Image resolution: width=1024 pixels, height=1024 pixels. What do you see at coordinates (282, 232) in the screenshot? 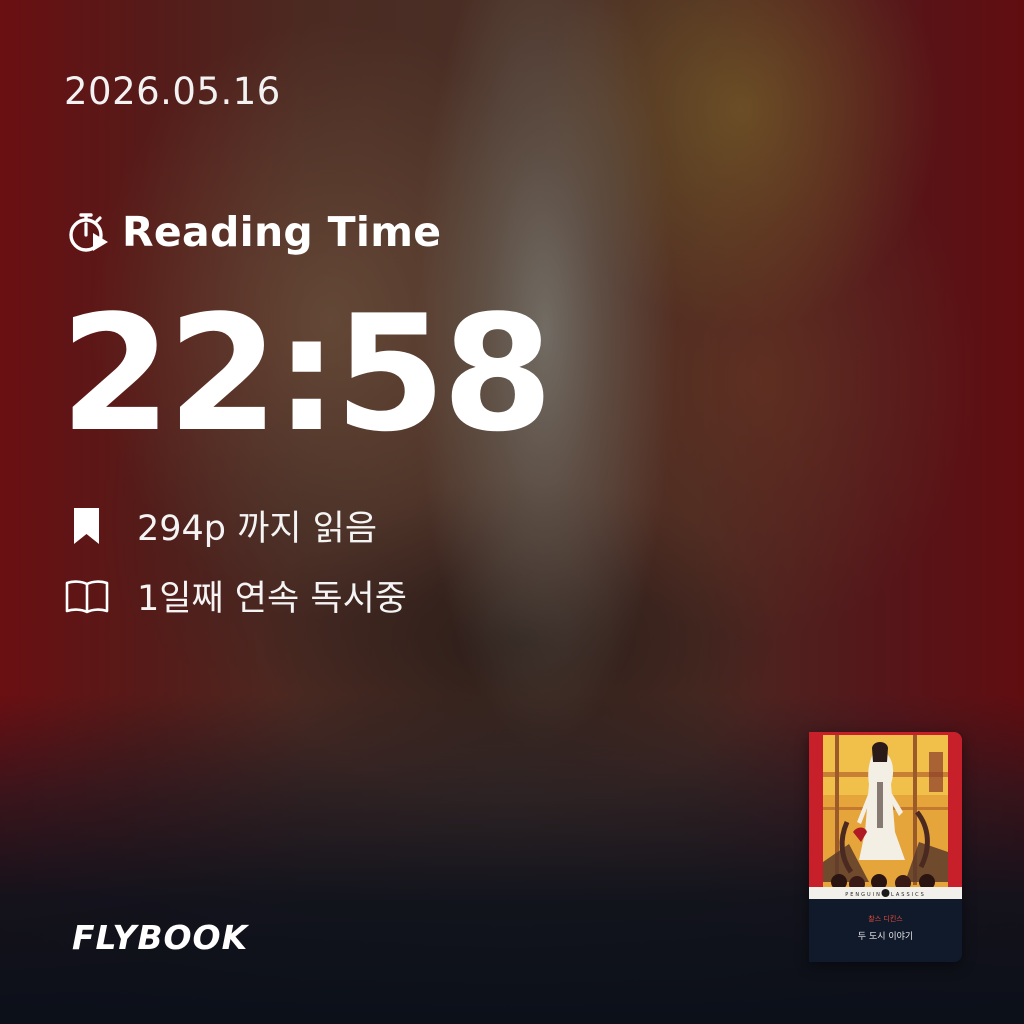
I see `reading-time-label: Reading Time` at bounding box center [282, 232].